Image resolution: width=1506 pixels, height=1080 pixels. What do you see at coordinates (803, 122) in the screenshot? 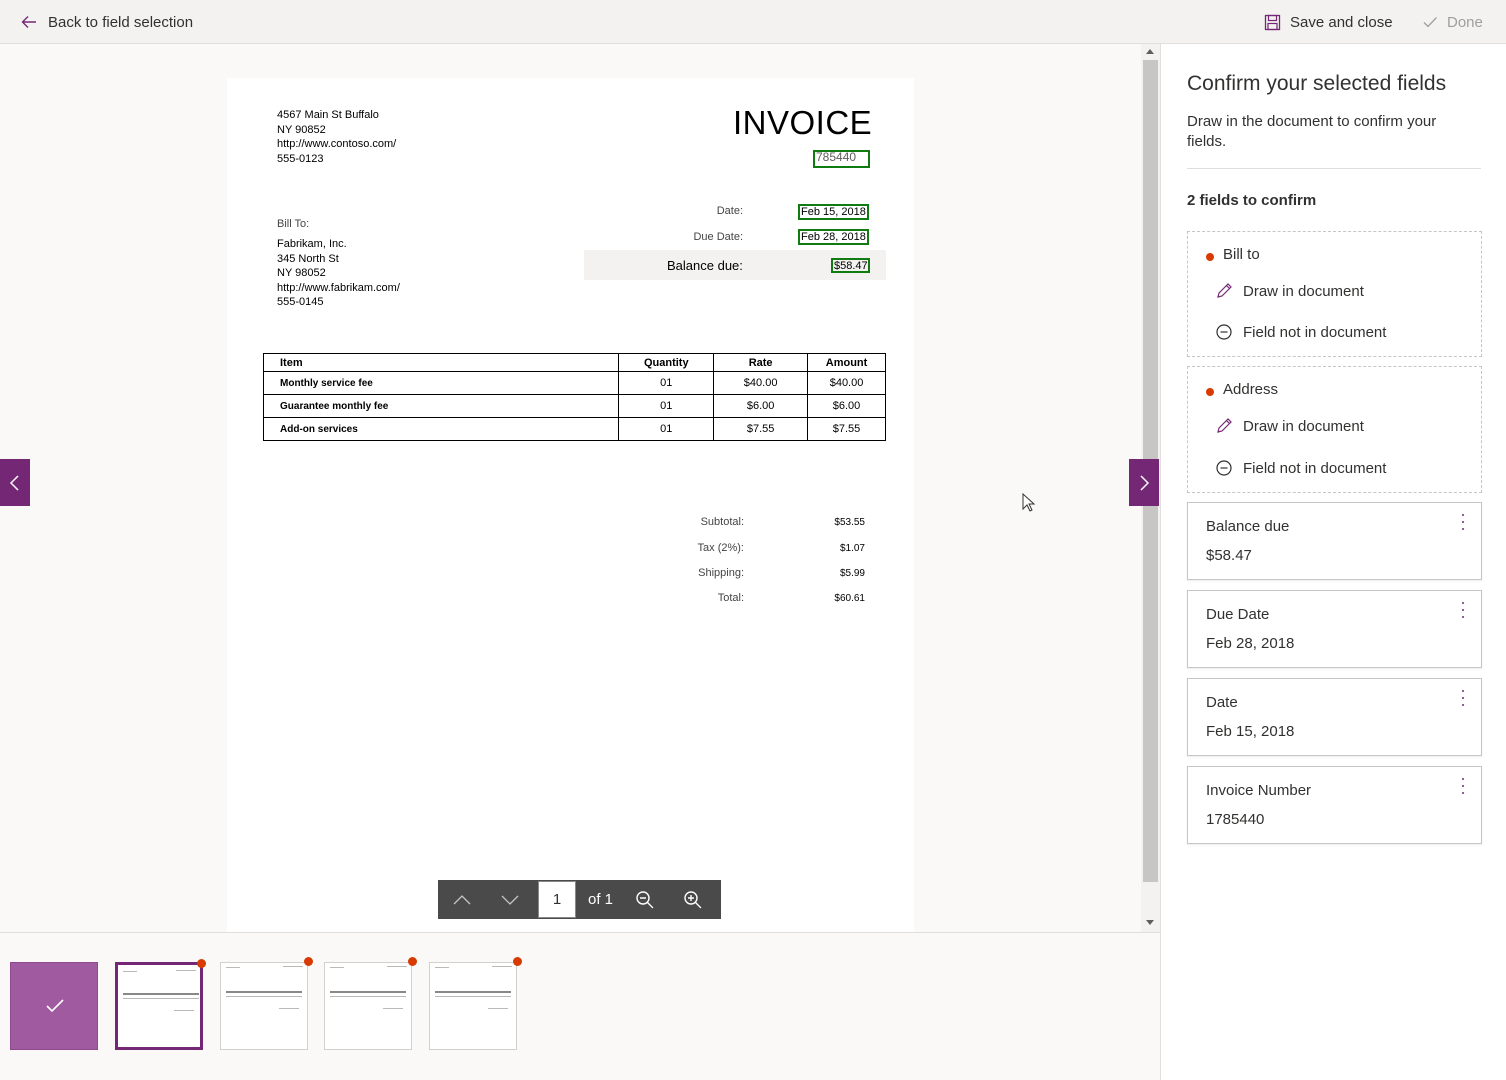
I see `invoice-title: INVOICE` at bounding box center [803, 122].